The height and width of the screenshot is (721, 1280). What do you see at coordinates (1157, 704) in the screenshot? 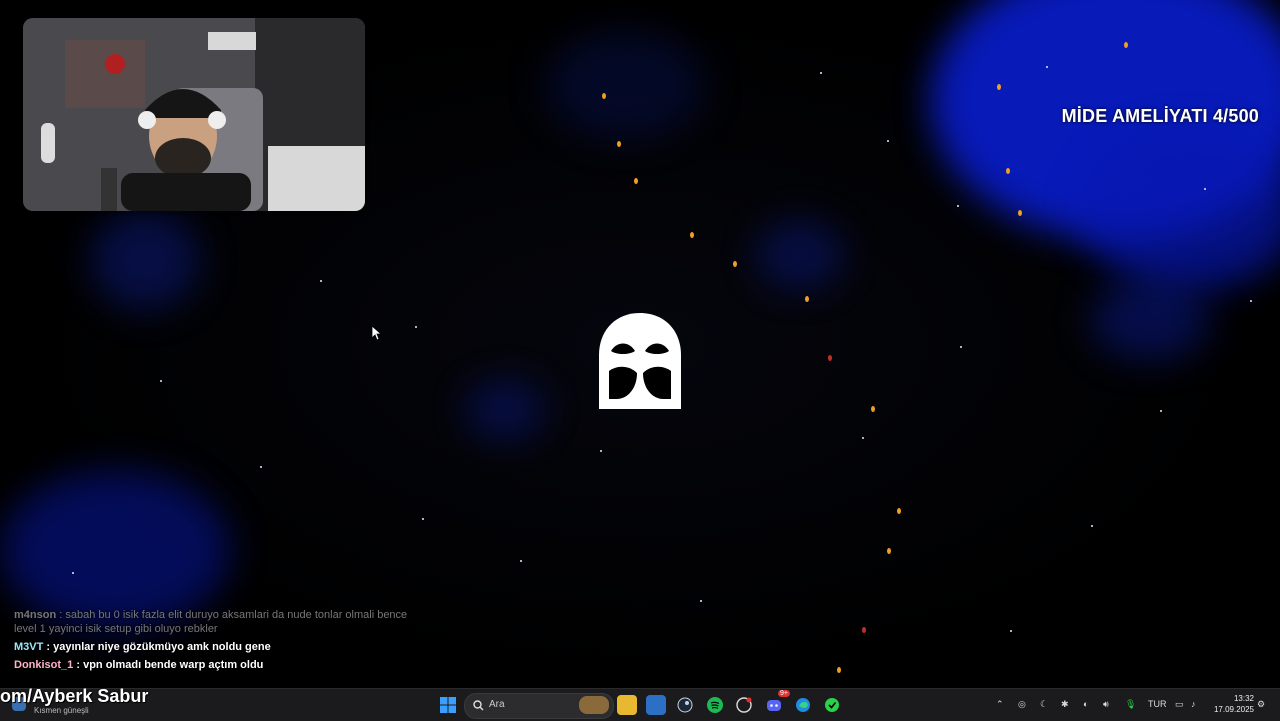
I see `language-indicator: TUR` at bounding box center [1157, 704].